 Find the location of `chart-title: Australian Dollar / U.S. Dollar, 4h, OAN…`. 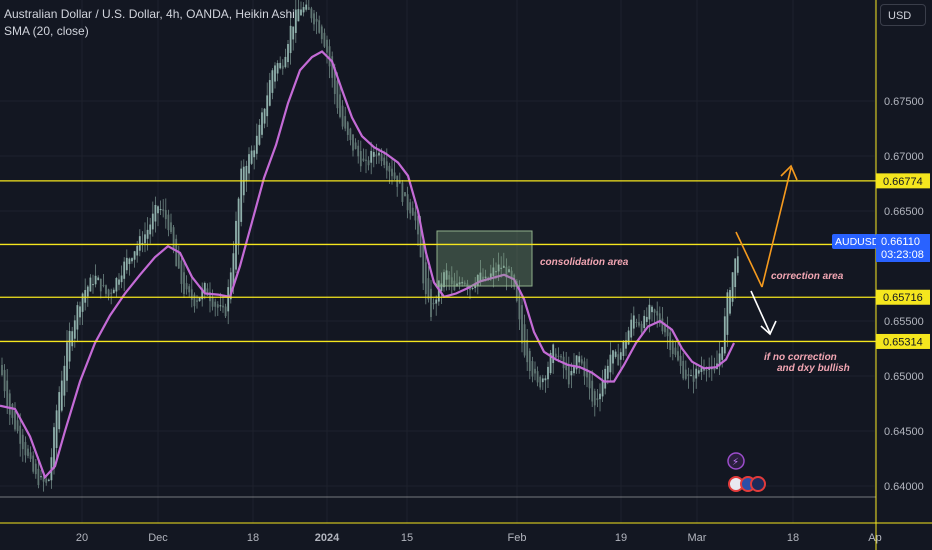

chart-title: Australian Dollar / U.S. Dollar, 4h, OAN… is located at coordinates (149, 14).